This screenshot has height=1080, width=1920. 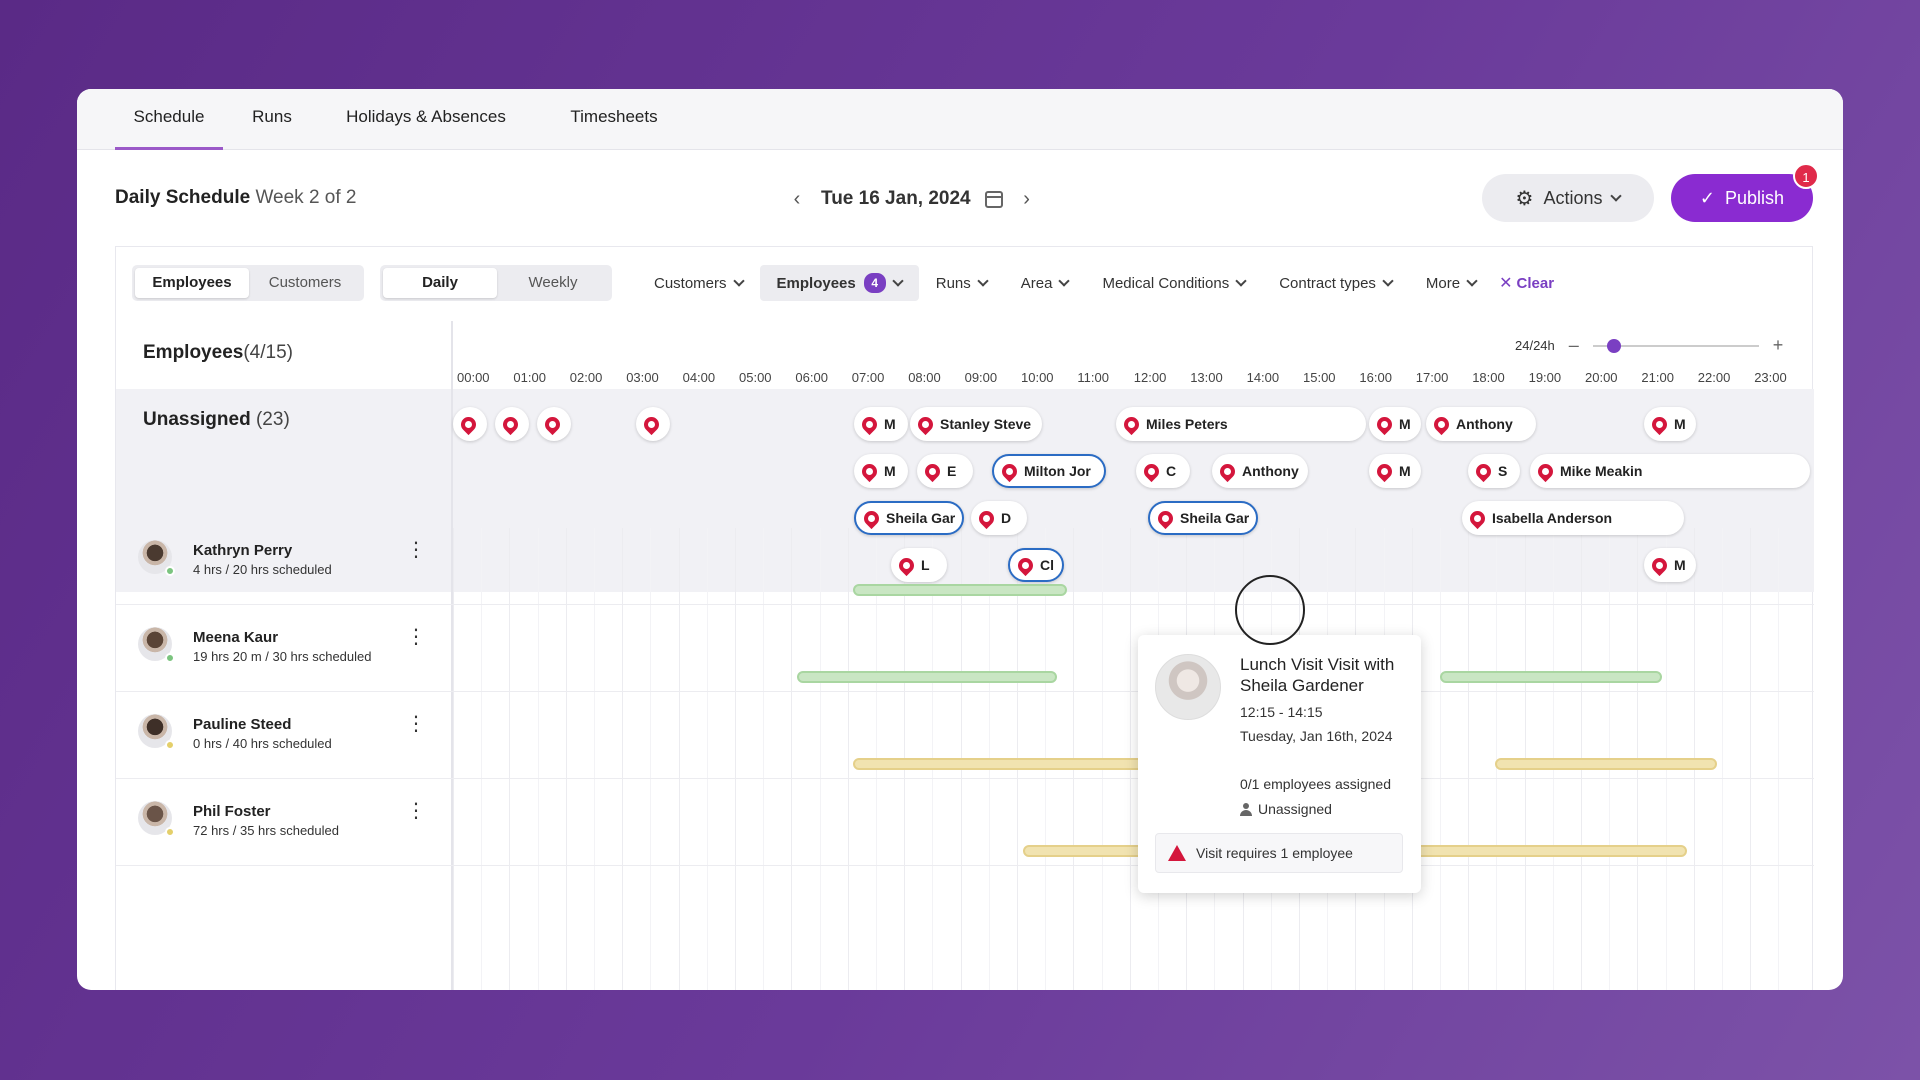 I want to click on publish-button: ✓ Publish, so click(x=1742, y=198).